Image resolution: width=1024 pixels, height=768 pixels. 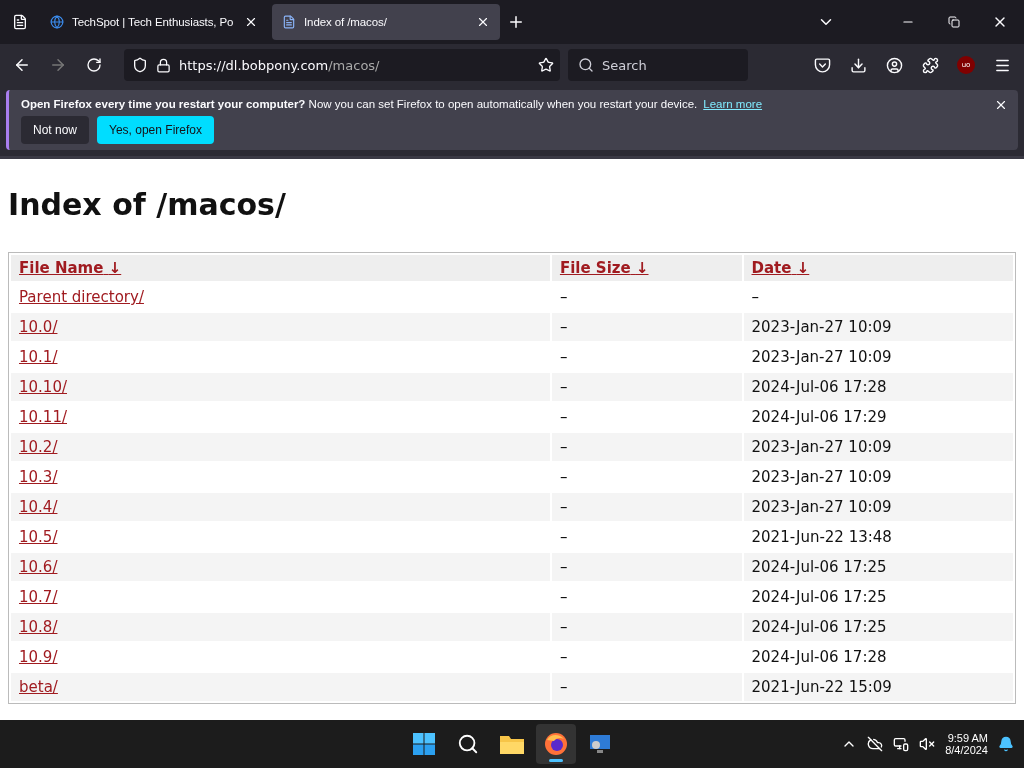 What do you see at coordinates (94, 65) in the screenshot?
I see `reload-icon` at bounding box center [94, 65].